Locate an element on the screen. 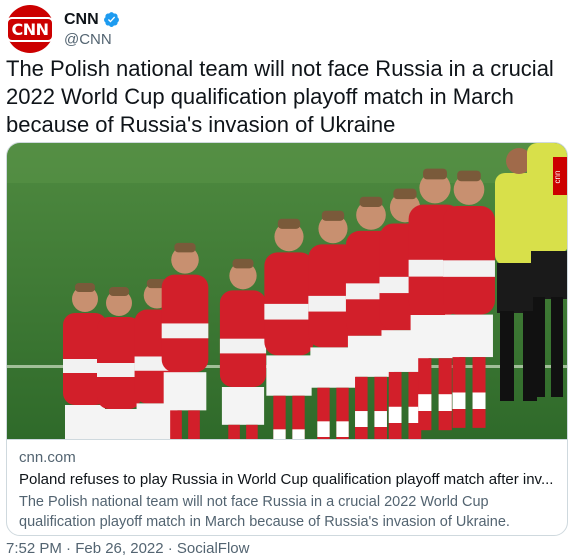 This screenshot has width=574, height=559. verified-badge-icon is located at coordinates (111, 19).